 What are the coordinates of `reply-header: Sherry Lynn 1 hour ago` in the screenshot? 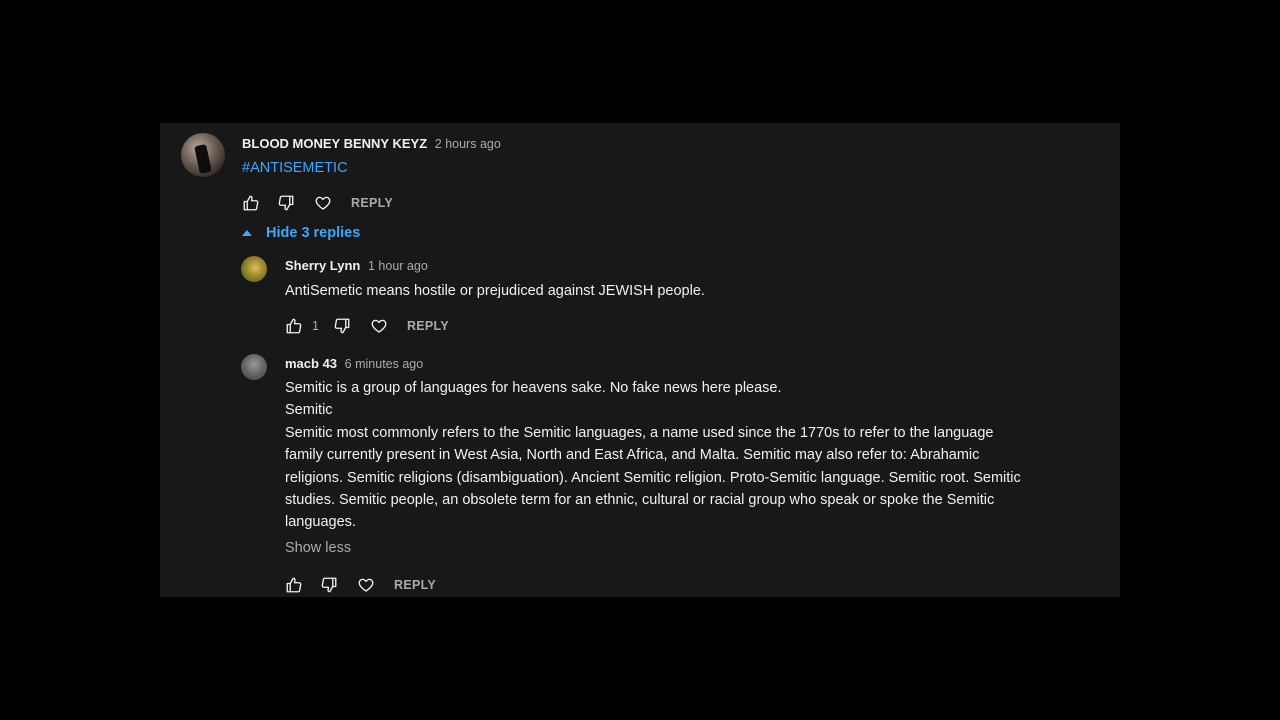 It's located at (356, 265).